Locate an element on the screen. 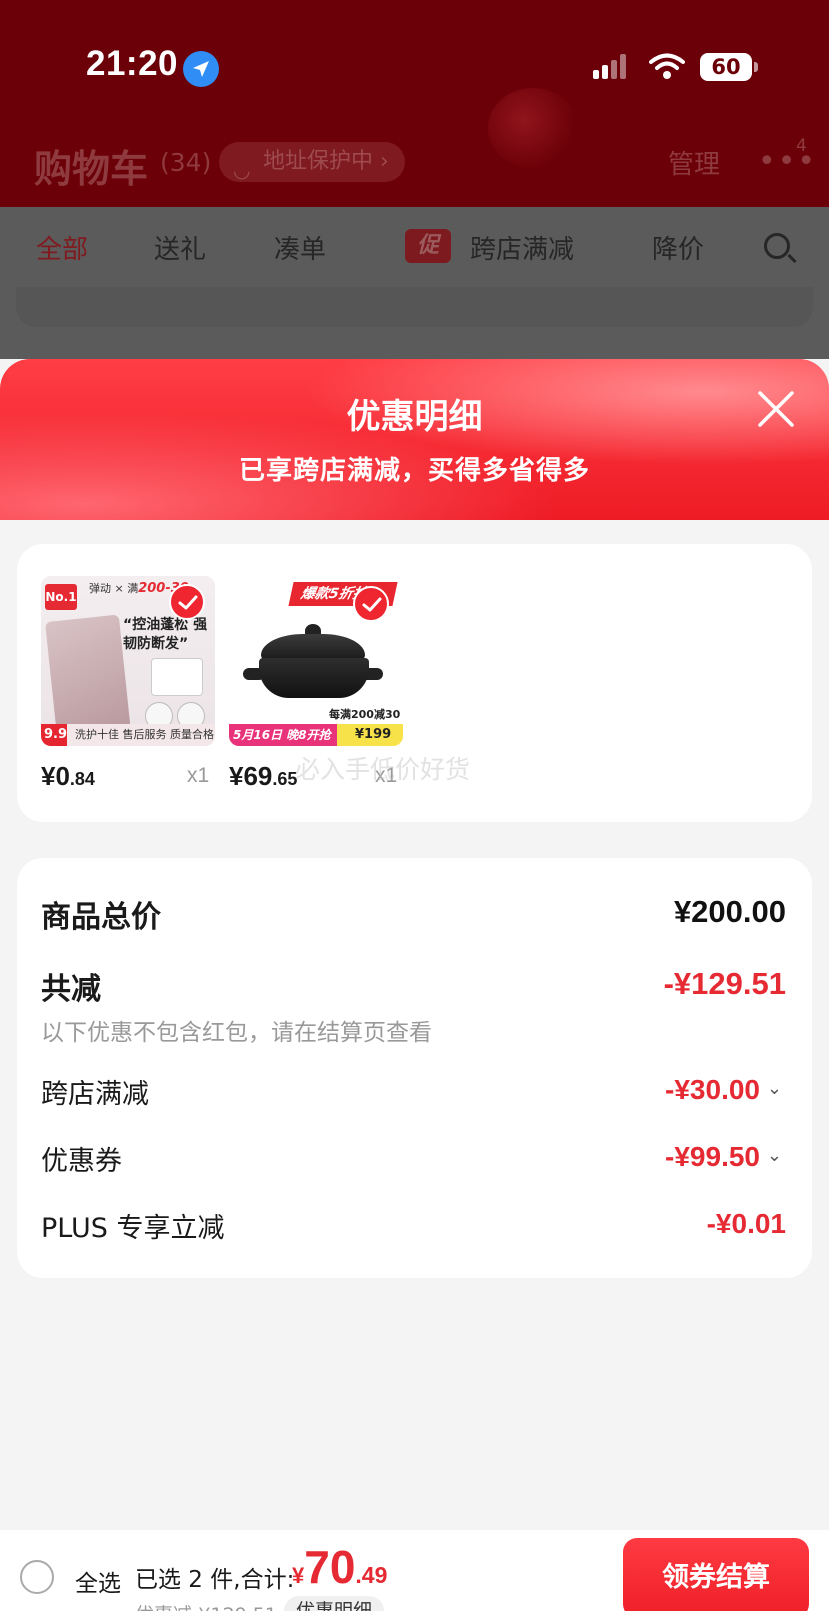 The width and height of the screenshot is (829, 1611). cross-store-discount-label: 跨店满减 is located at coordinates (95, 1094).